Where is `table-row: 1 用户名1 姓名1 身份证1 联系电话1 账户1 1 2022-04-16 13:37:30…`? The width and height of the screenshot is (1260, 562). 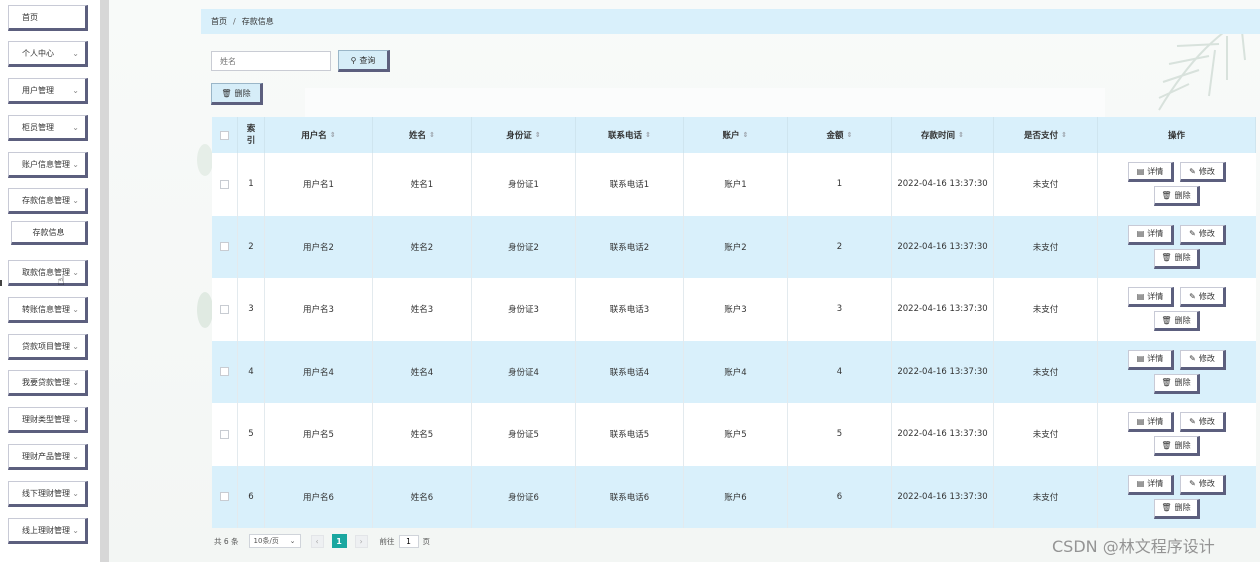
table-row: 1 用户名1 姓名1 身份证1 联系电话1 账户1 1 2022-04-16 13:37:30… is located at coordinates (734, 184).